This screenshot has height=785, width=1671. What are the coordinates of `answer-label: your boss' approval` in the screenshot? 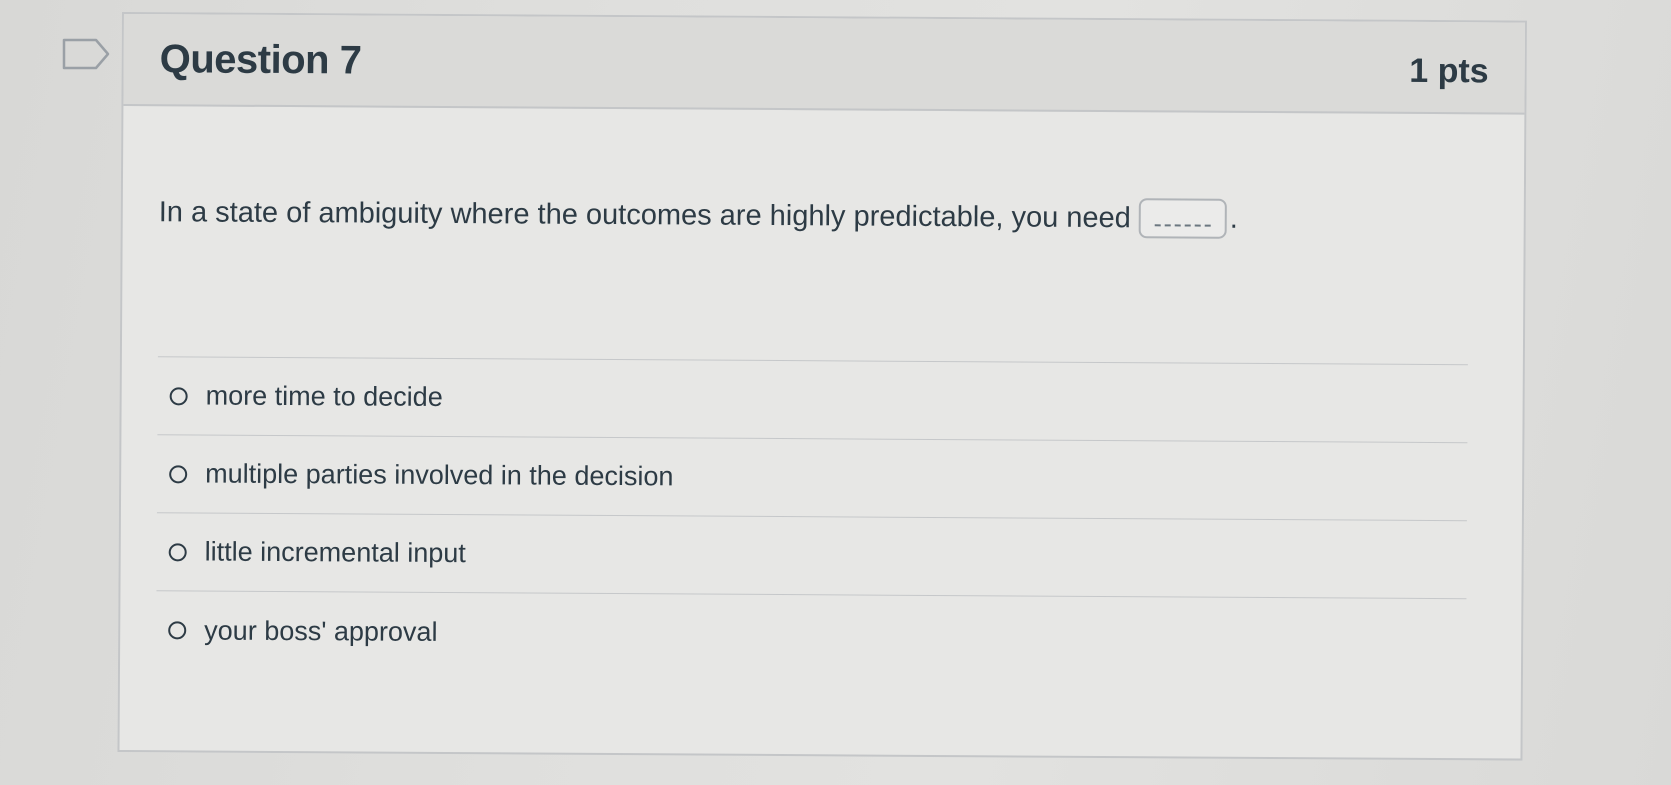 It's located at (321, 631).